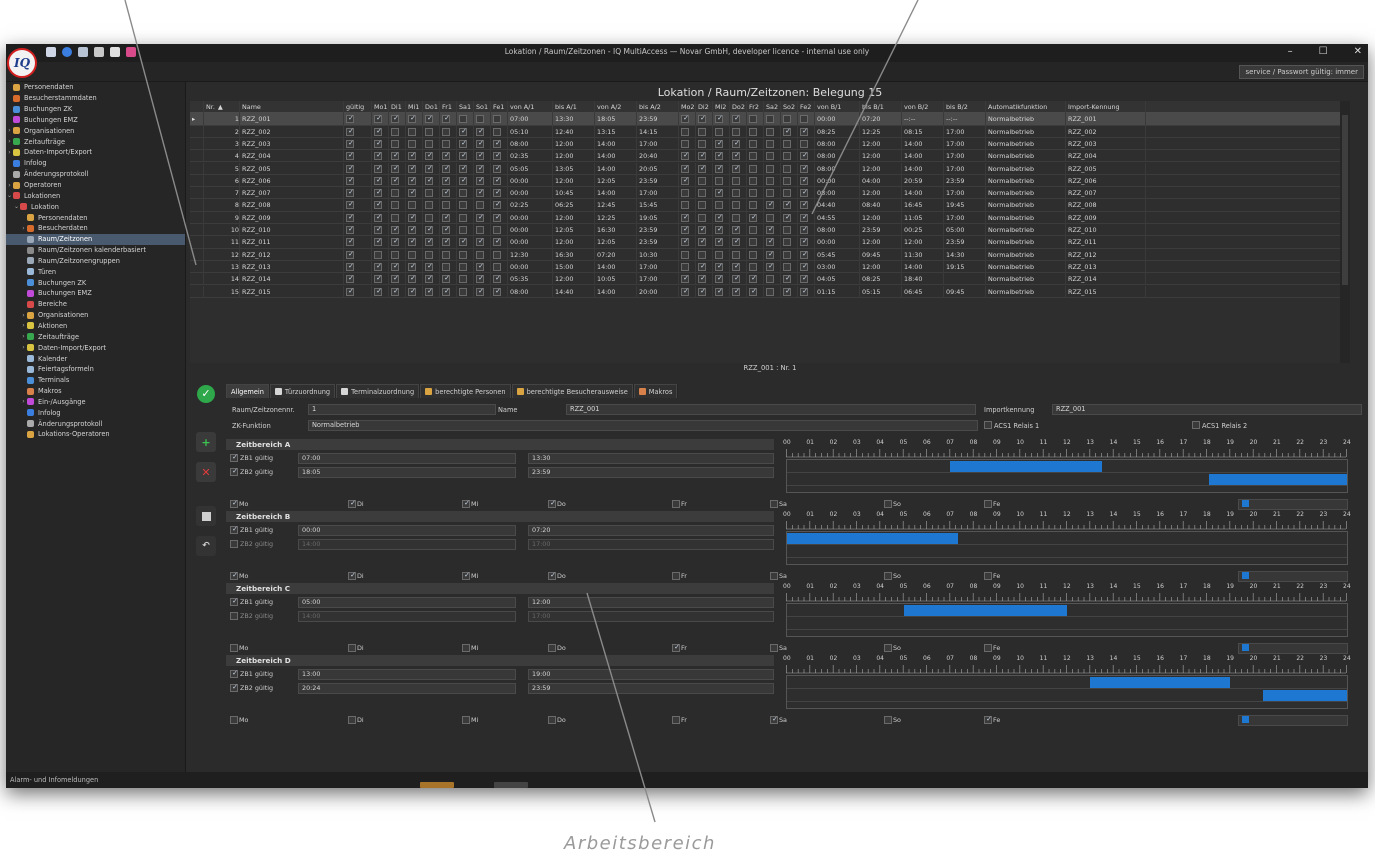  Describe the element at coordinates (95, 217) in the screenshot. I see `sidebar-item: Personendaten` at that location.